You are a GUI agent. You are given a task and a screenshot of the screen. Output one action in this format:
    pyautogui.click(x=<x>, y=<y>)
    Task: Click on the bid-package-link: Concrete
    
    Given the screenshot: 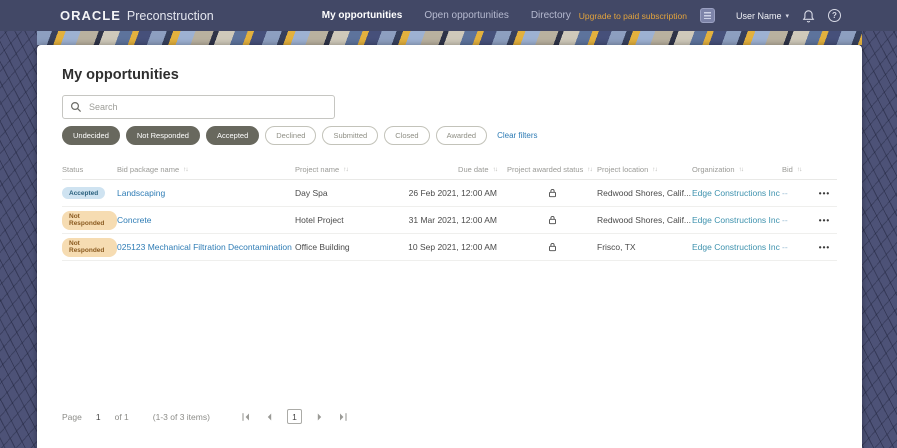 What is the action you would take?
    pyautogui.click(x=206, y=220)
    